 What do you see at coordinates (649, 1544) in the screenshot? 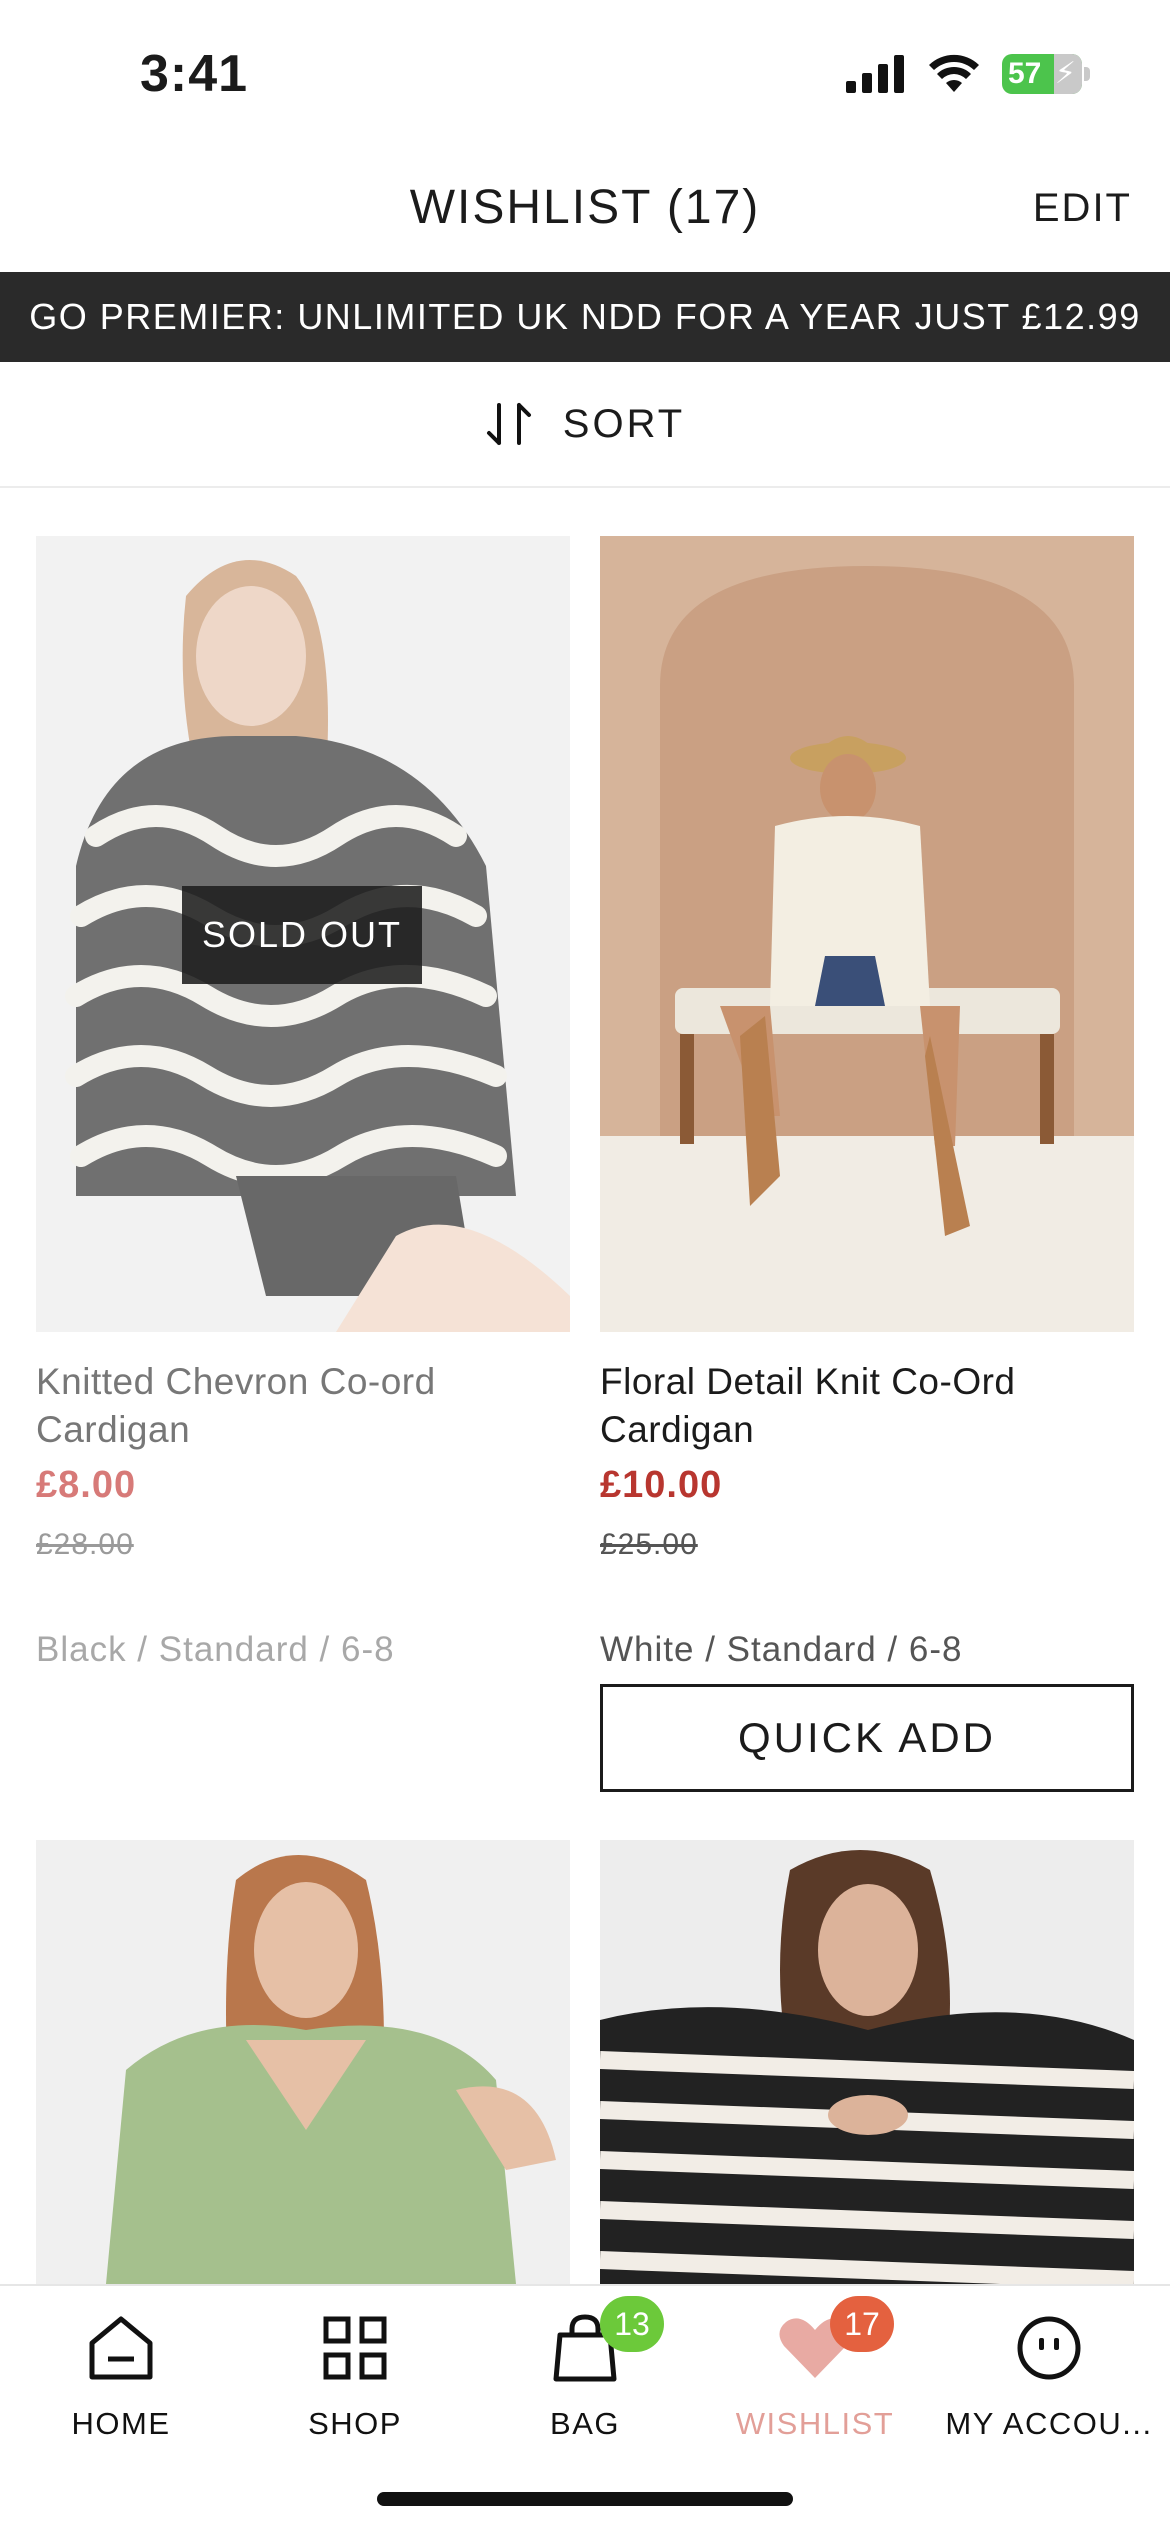
I see `product-original-price: £25.00` at bounding box center [649, 1544].